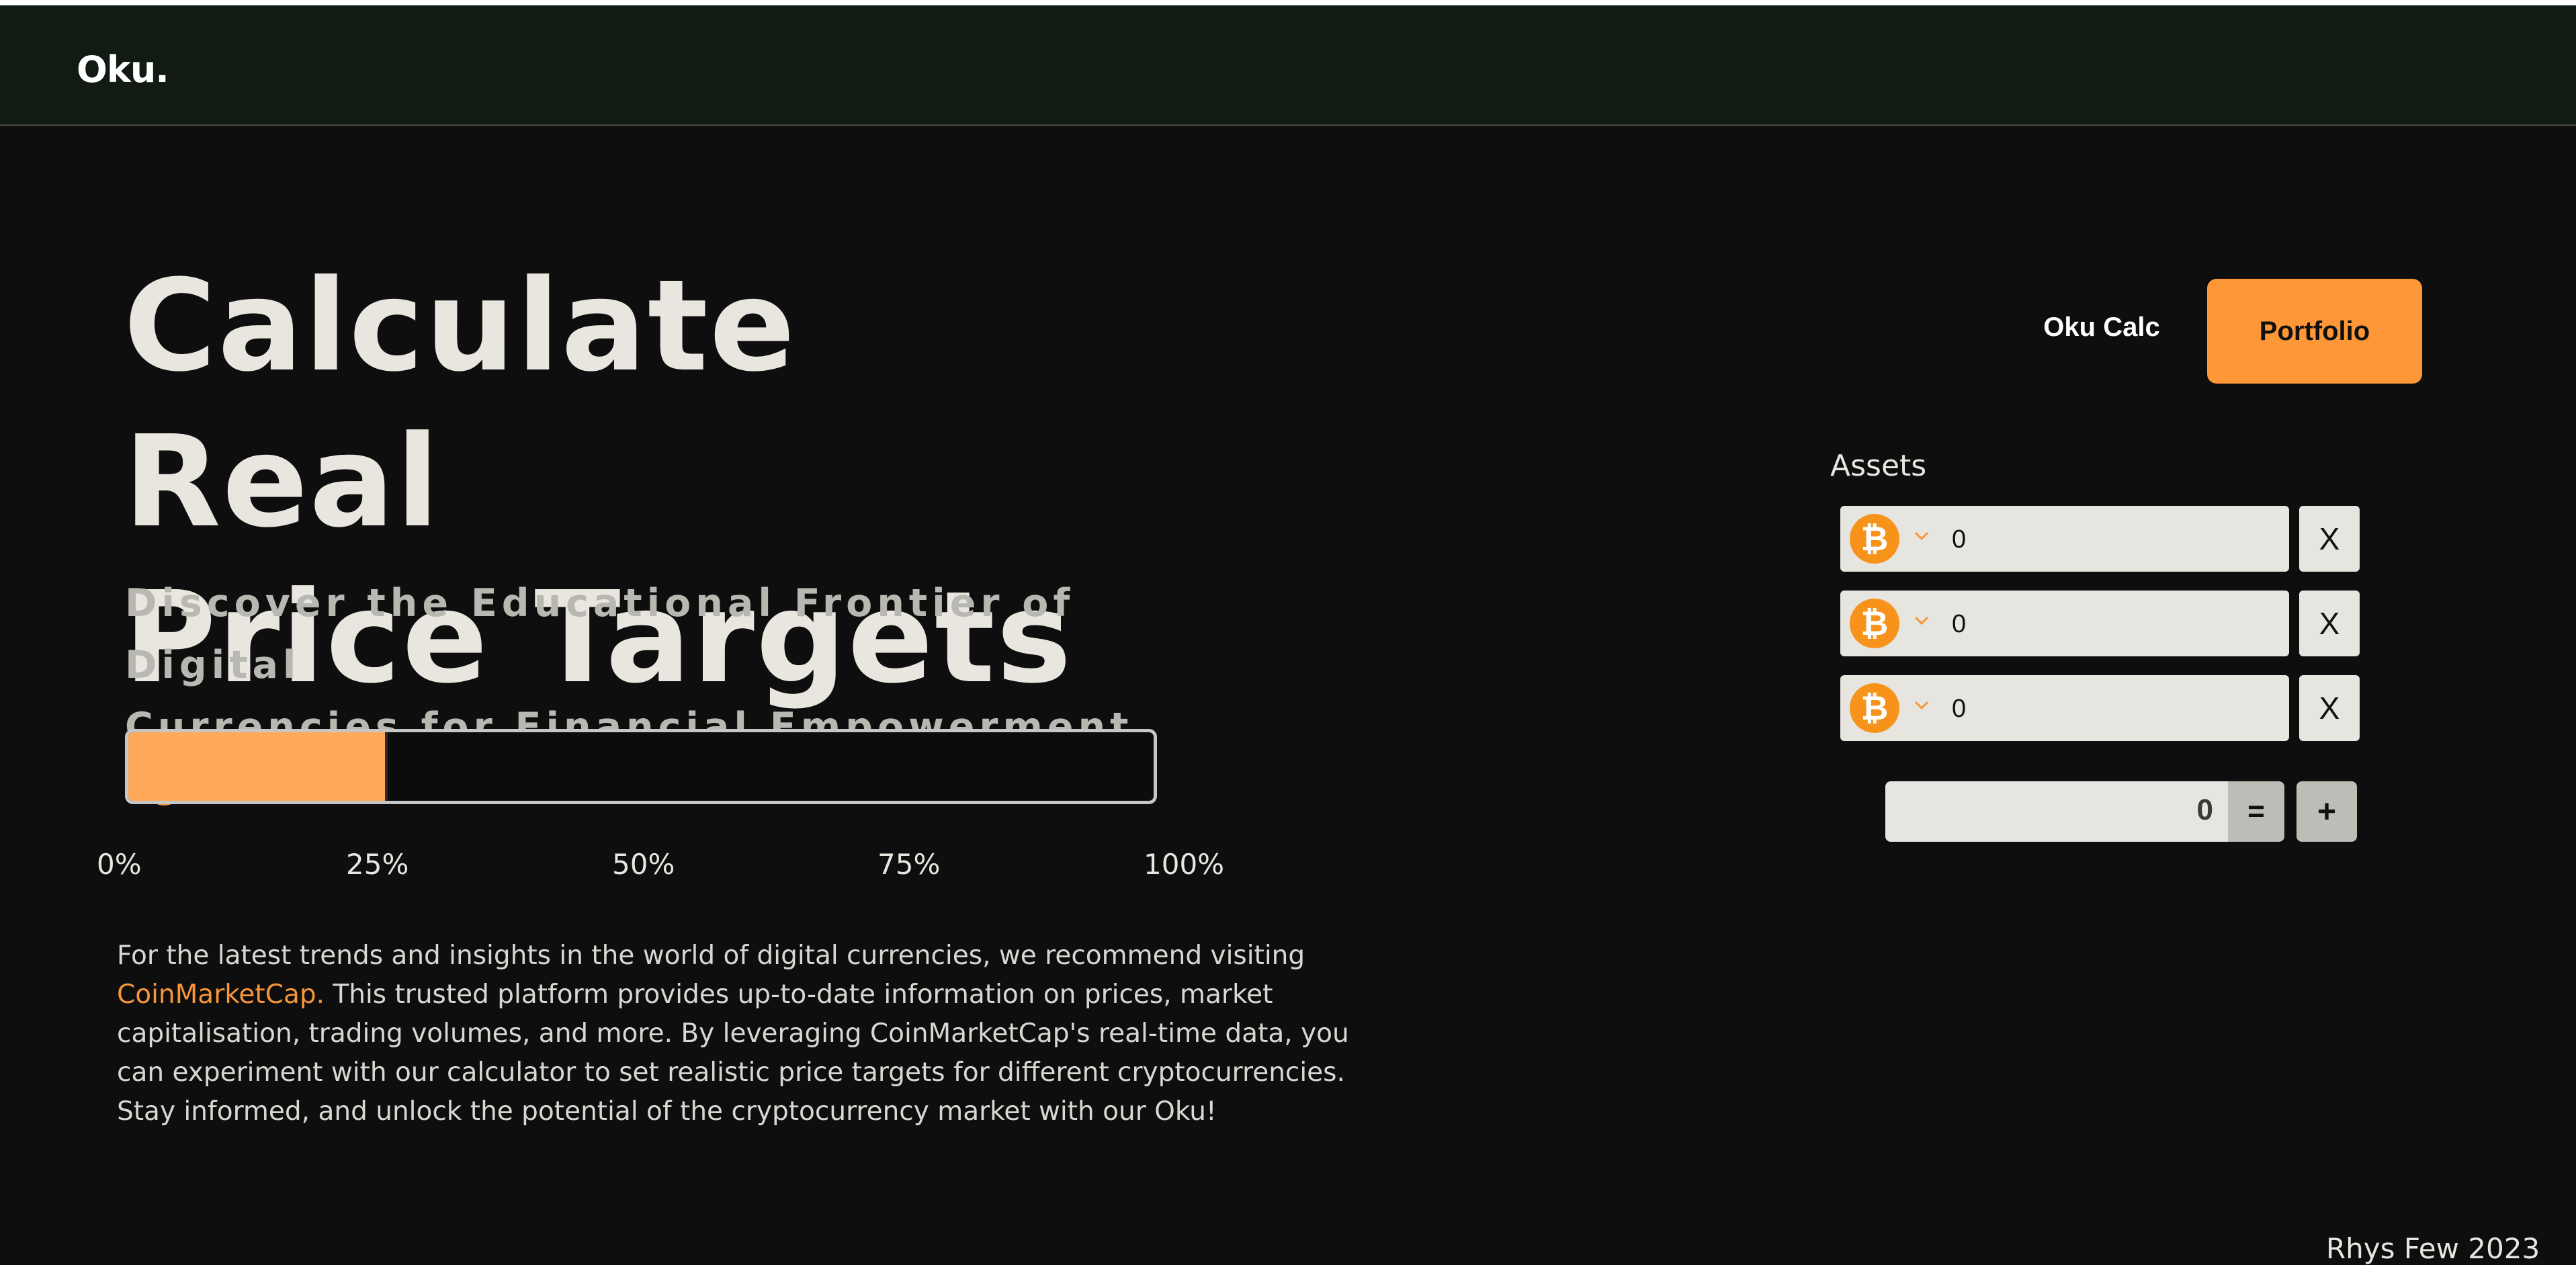  I want to click on navbar: Oku., so click(1288, 65).